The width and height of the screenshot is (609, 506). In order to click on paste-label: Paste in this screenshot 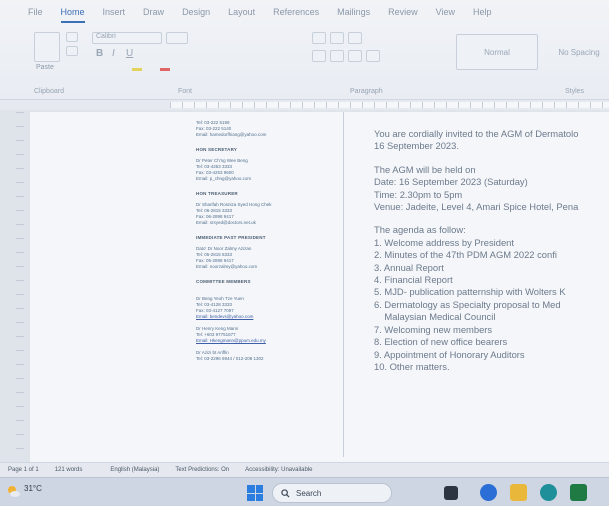, I will do `click(45, 67)`.